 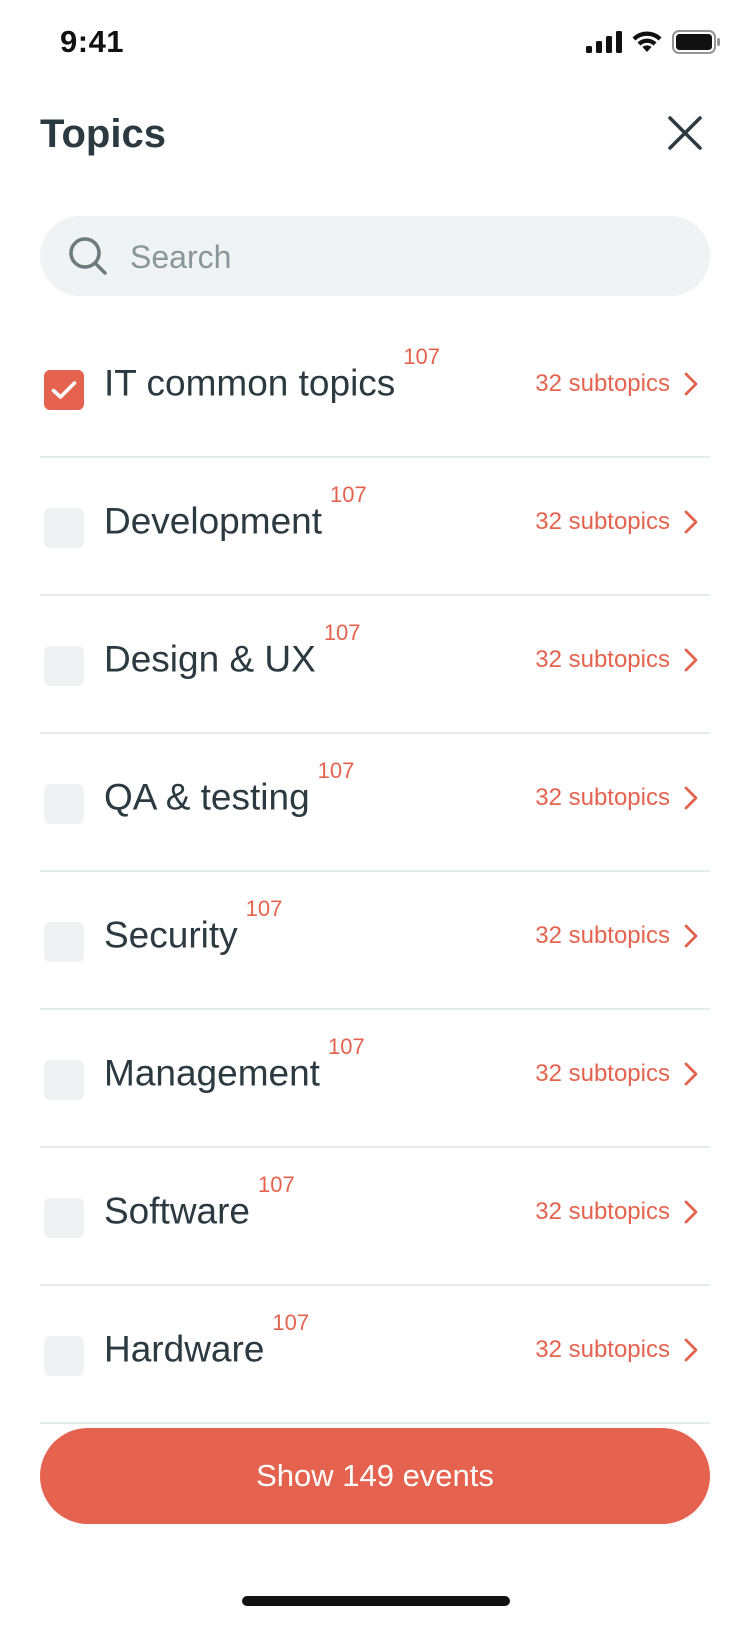 What do you see at coordinates (207, 797) in the screenshot?
I see `topic-label: QA & testing` at bounding box center [207, 797].